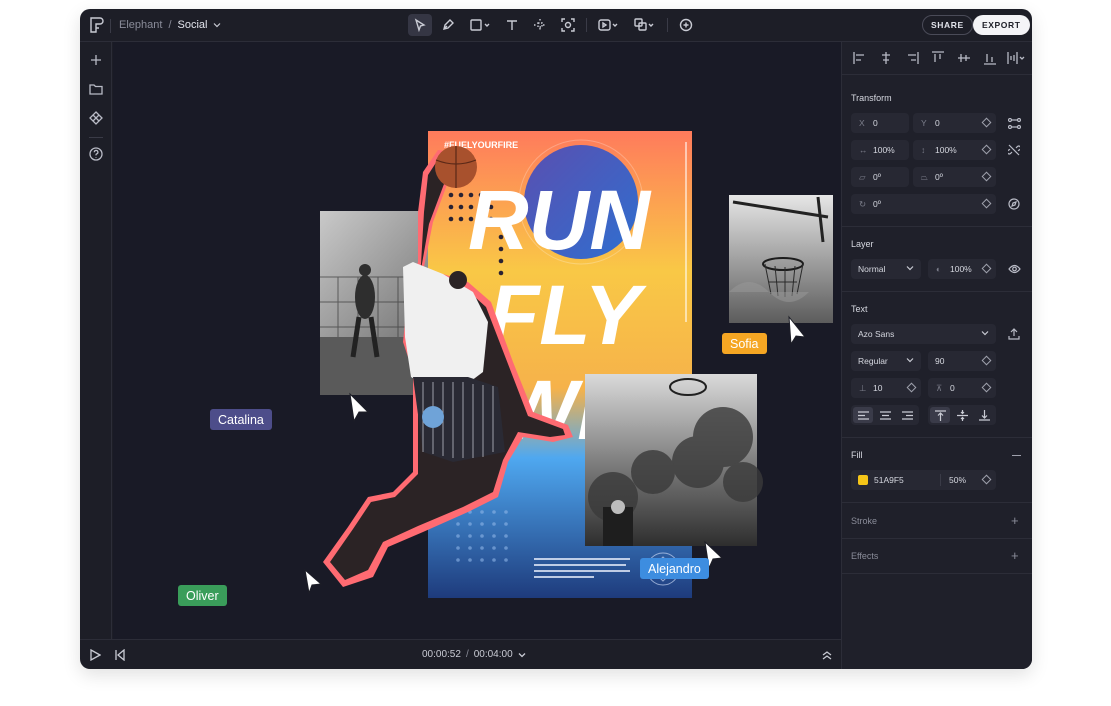 Image resolution: width=1111 pixels, height=706 pixels. What do you see at coordinates (674, 460) in the screenshot?
I see `photo-trees` at bounding box center [674, 460].